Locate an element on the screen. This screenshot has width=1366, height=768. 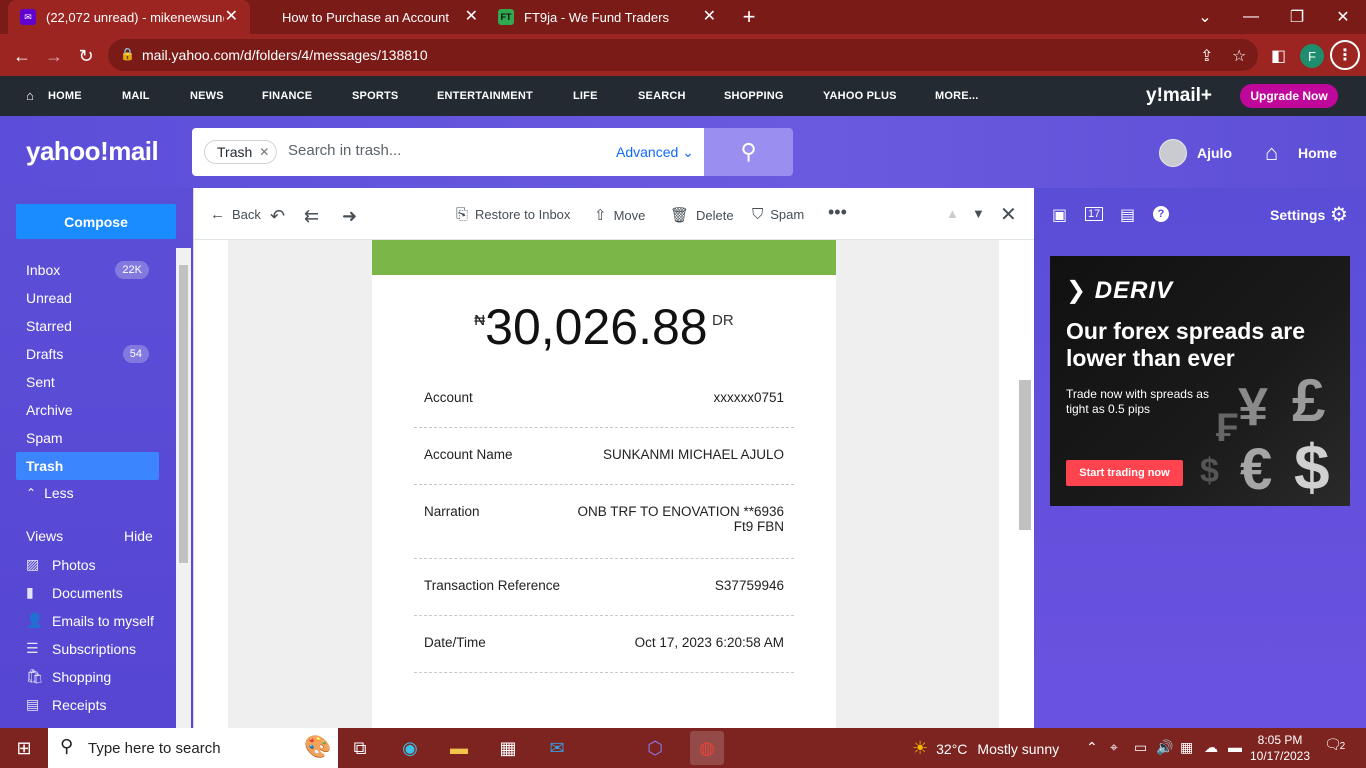
yahoo-mail-logo: yahoo!mail is located at coordinates (92, 151).